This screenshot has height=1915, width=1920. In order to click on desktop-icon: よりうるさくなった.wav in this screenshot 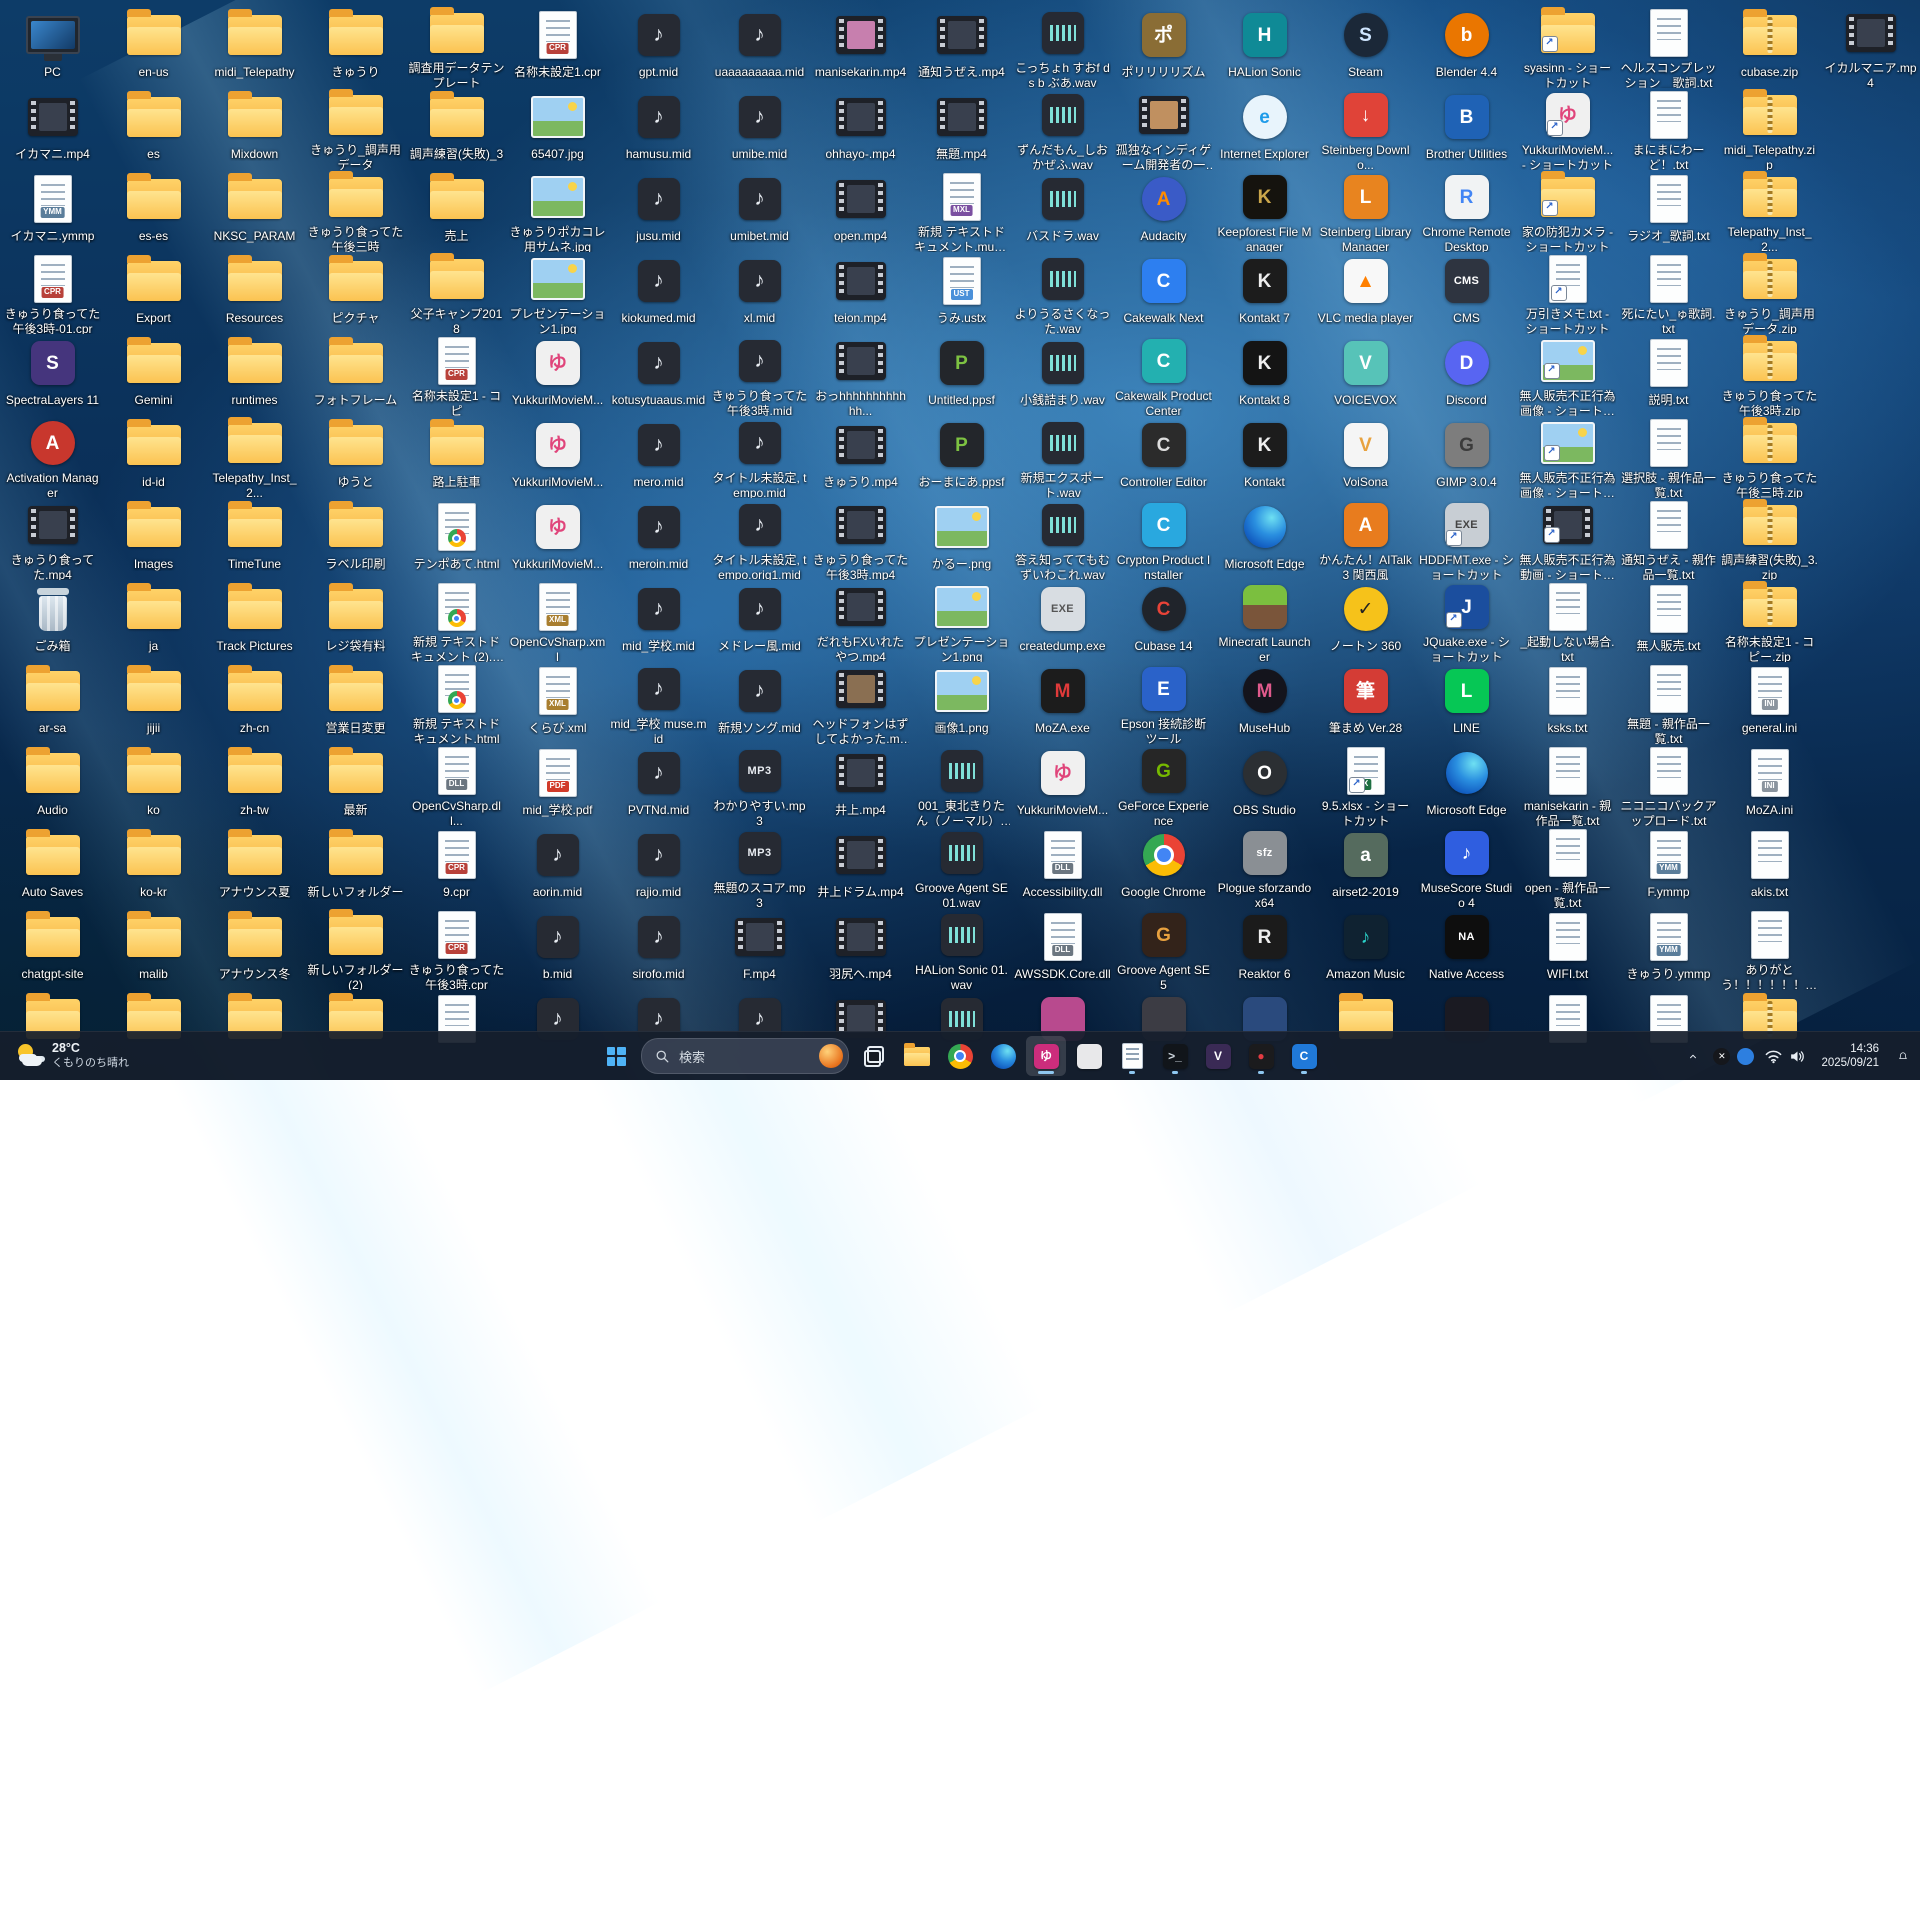, I will do `click(1062, 293)`.